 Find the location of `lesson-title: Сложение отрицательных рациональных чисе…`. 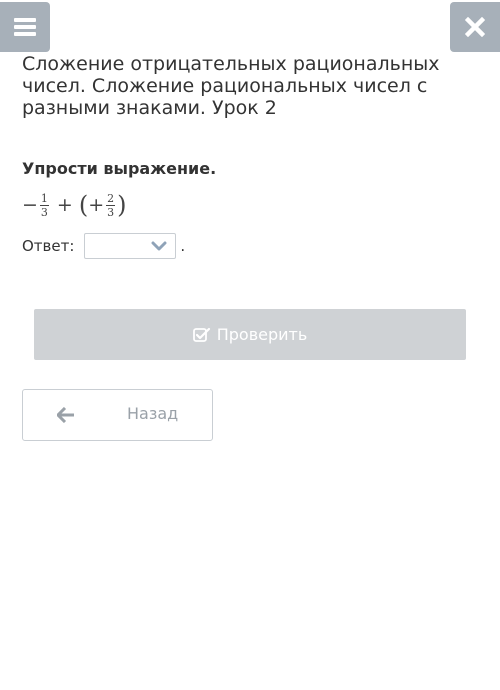

lesson-title: Сложение отрицательных рациональных чисе… is located at coordinates (231, 86).